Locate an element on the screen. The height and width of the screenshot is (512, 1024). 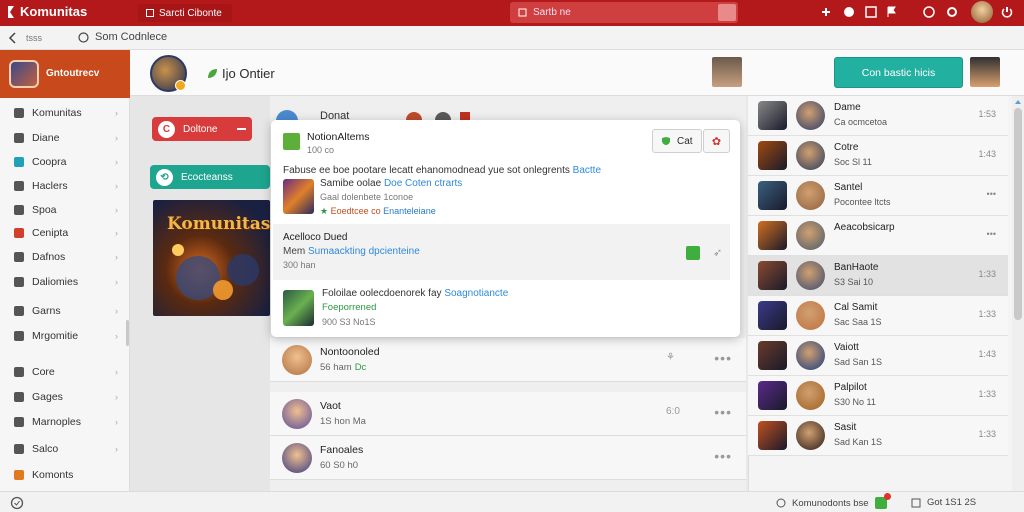
user-avatar is located at coordinates (982, 12).